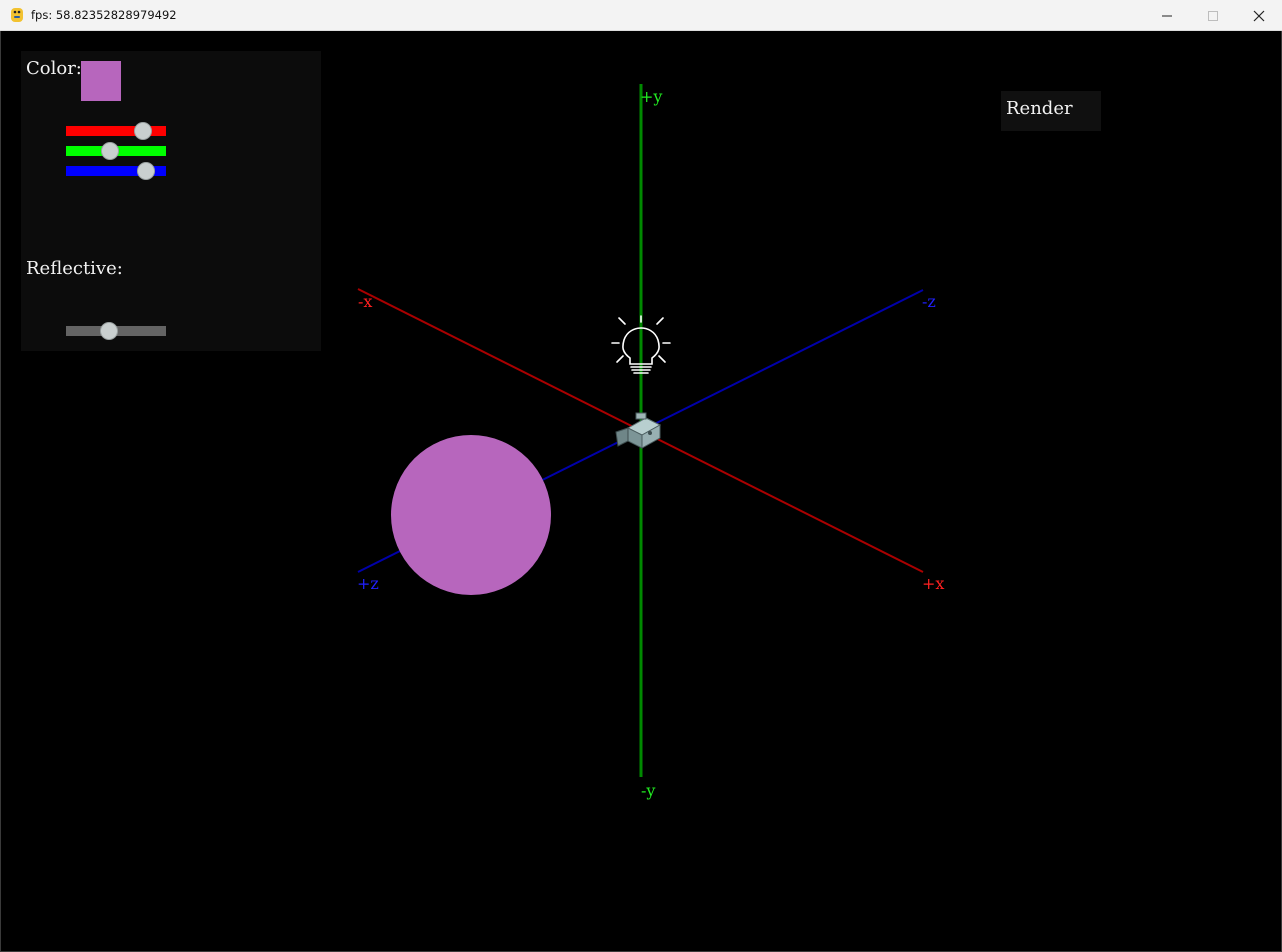  I want to click on render-button-label: Render, so click(1039, 108).